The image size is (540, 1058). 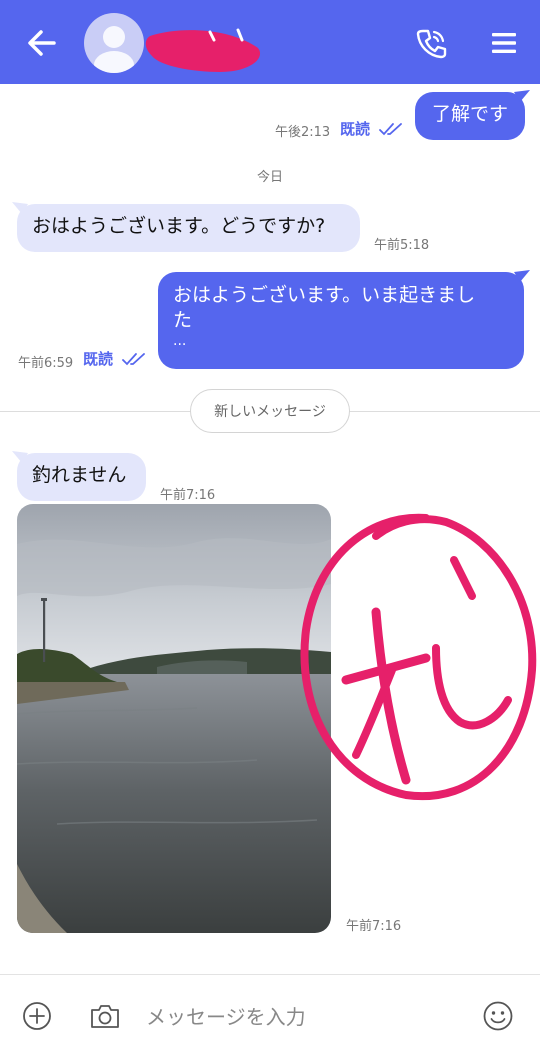 I want to click on message-text: 了解です, so click(x=469, y=114).